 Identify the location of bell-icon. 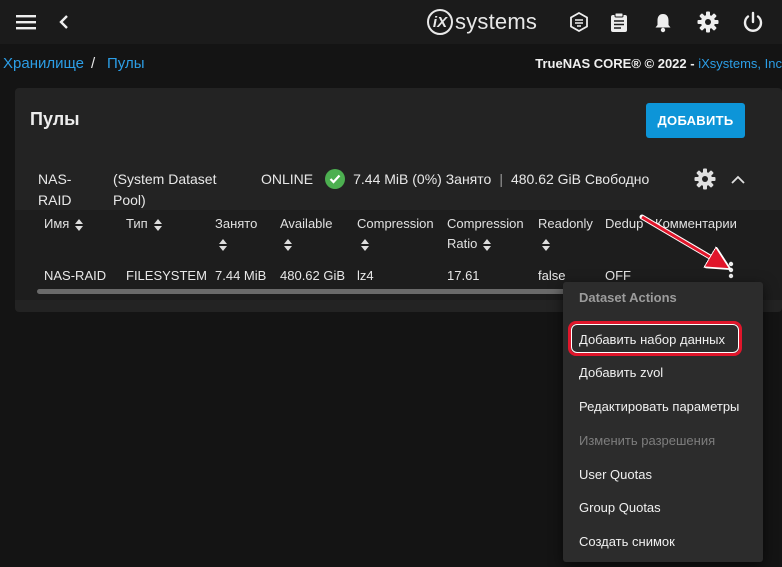
(663, 22).